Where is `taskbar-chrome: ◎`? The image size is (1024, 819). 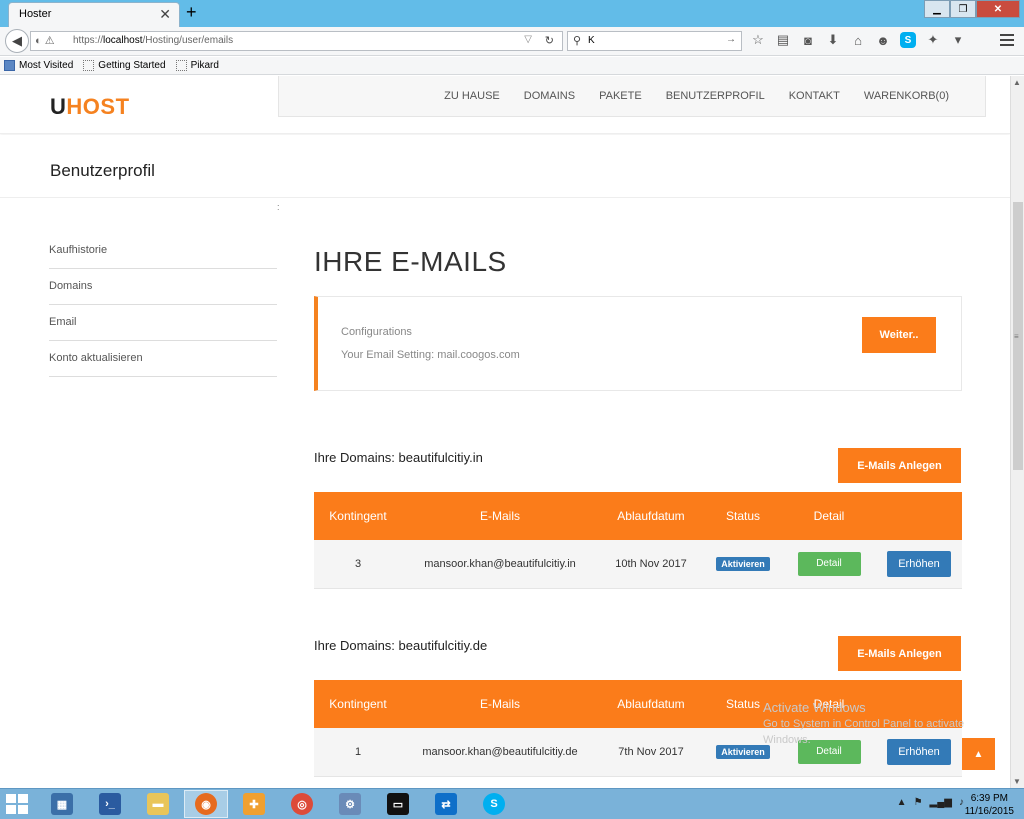 taskbar-chrome: ◎ is located at coordinates (302, 804).